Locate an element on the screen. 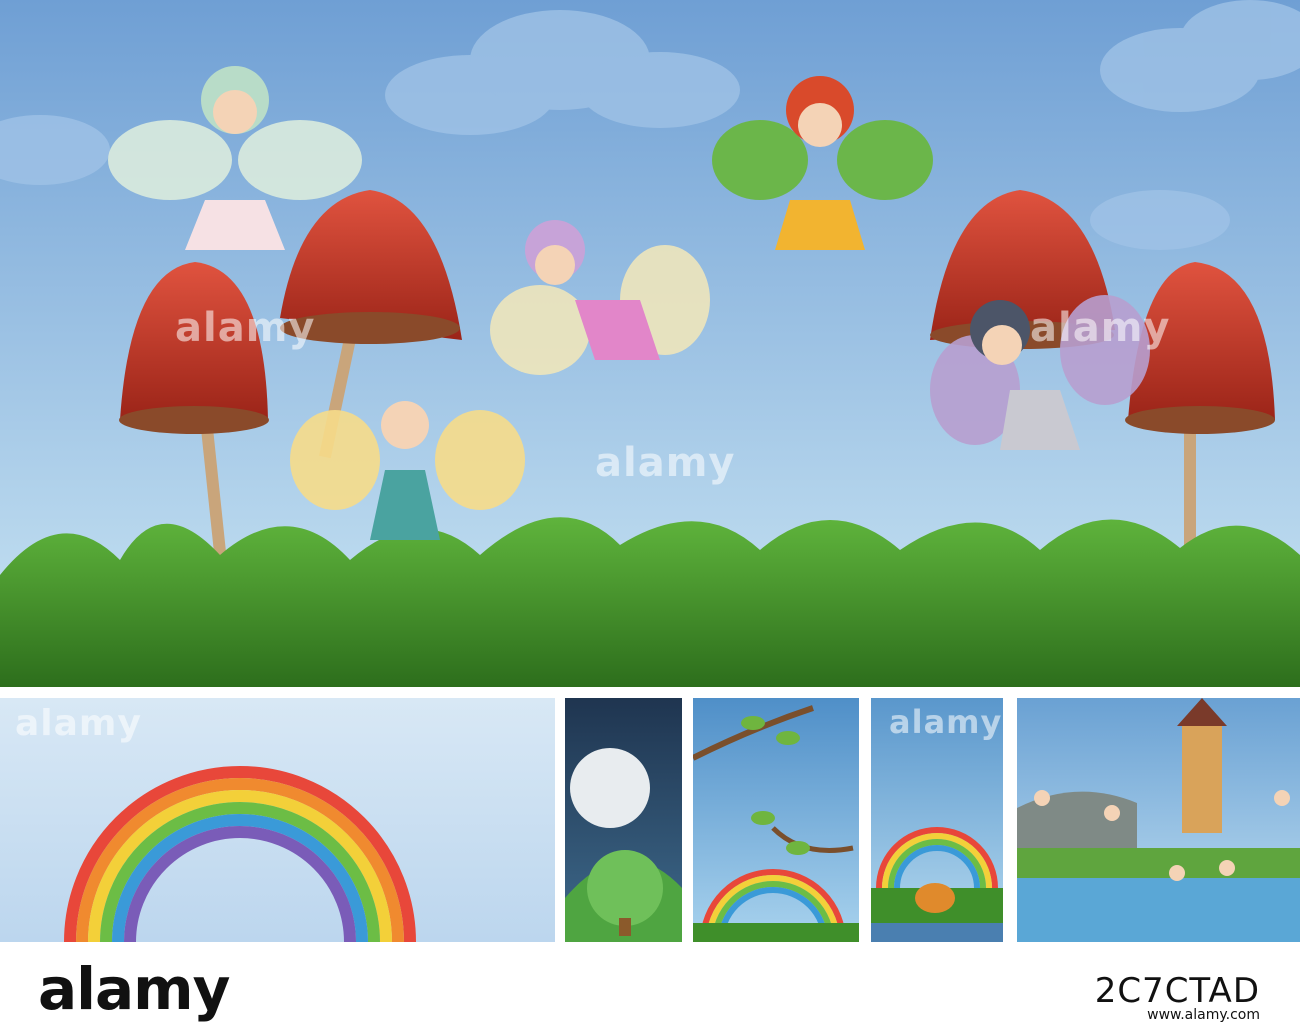  branch-rainbow-illustration is located at coordinates (776, 823).